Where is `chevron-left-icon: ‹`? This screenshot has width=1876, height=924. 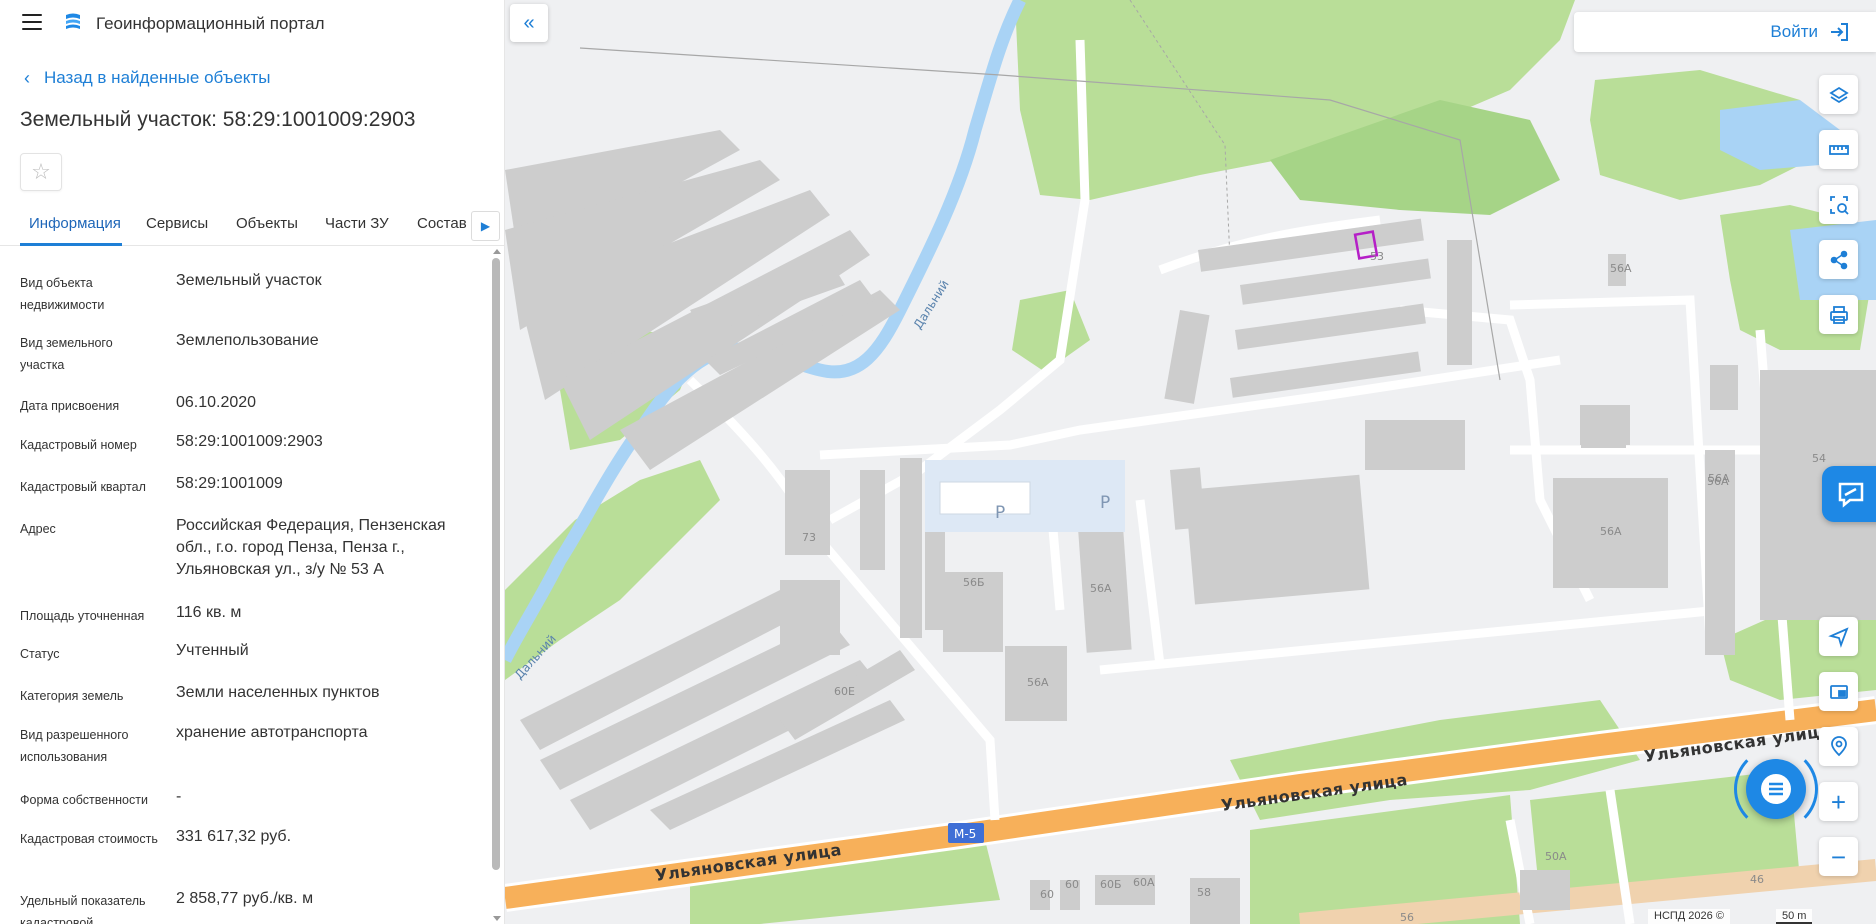 chevron-left-icon: ‹ is located at coordinates (27, 78).